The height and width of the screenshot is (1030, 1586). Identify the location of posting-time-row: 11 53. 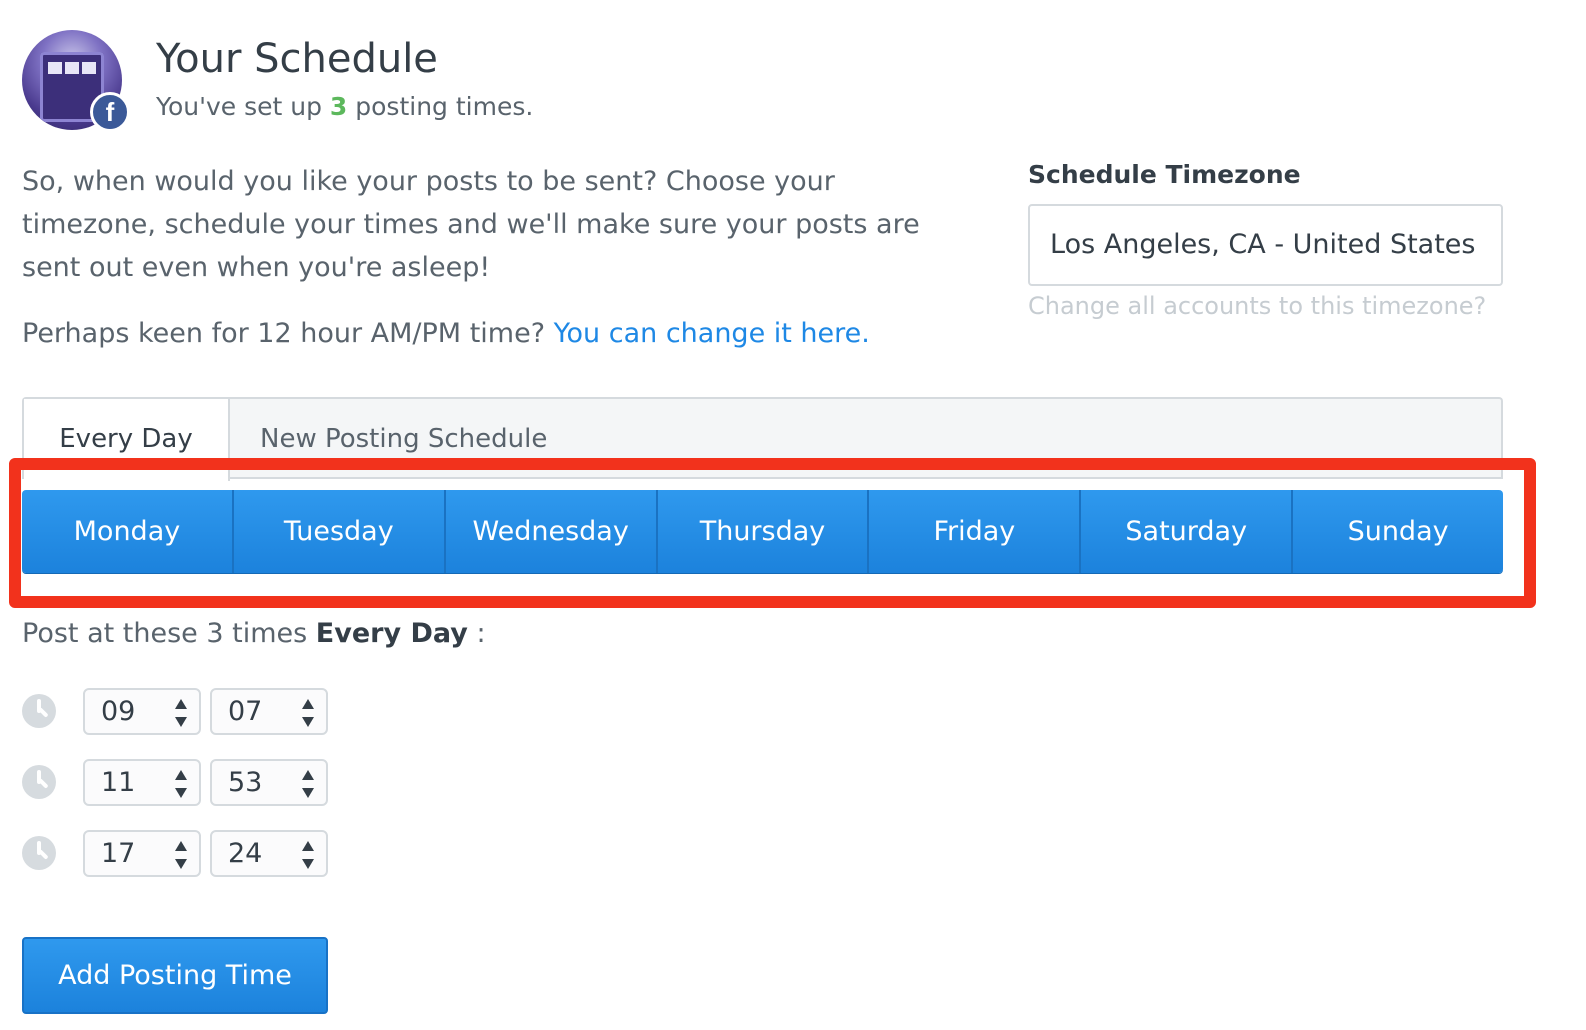
(182, 782).